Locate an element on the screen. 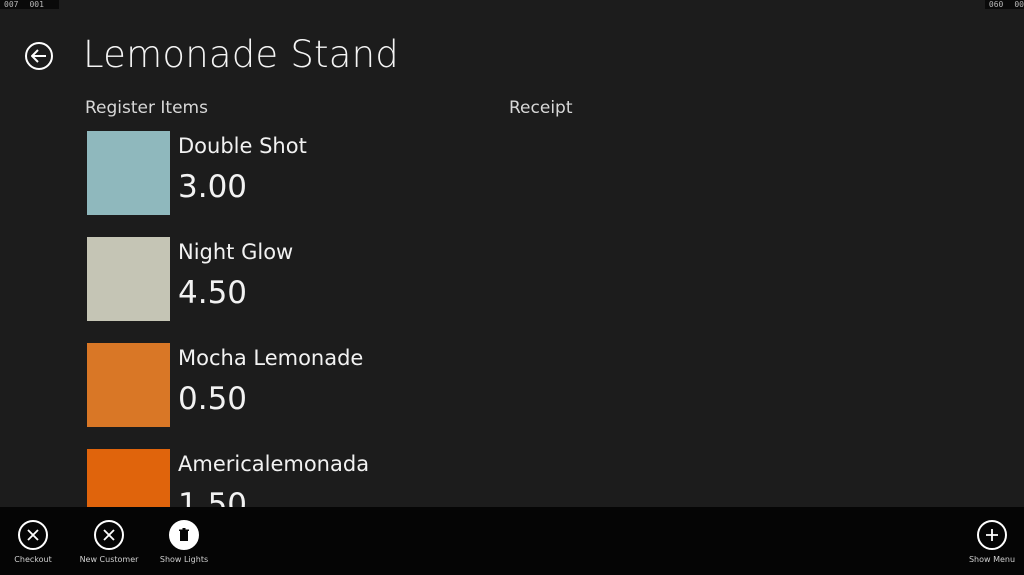 Image resolution: width=1024 pixels, height=575 pixels. item-price: 4.50 is located at coordinates (213, 293).